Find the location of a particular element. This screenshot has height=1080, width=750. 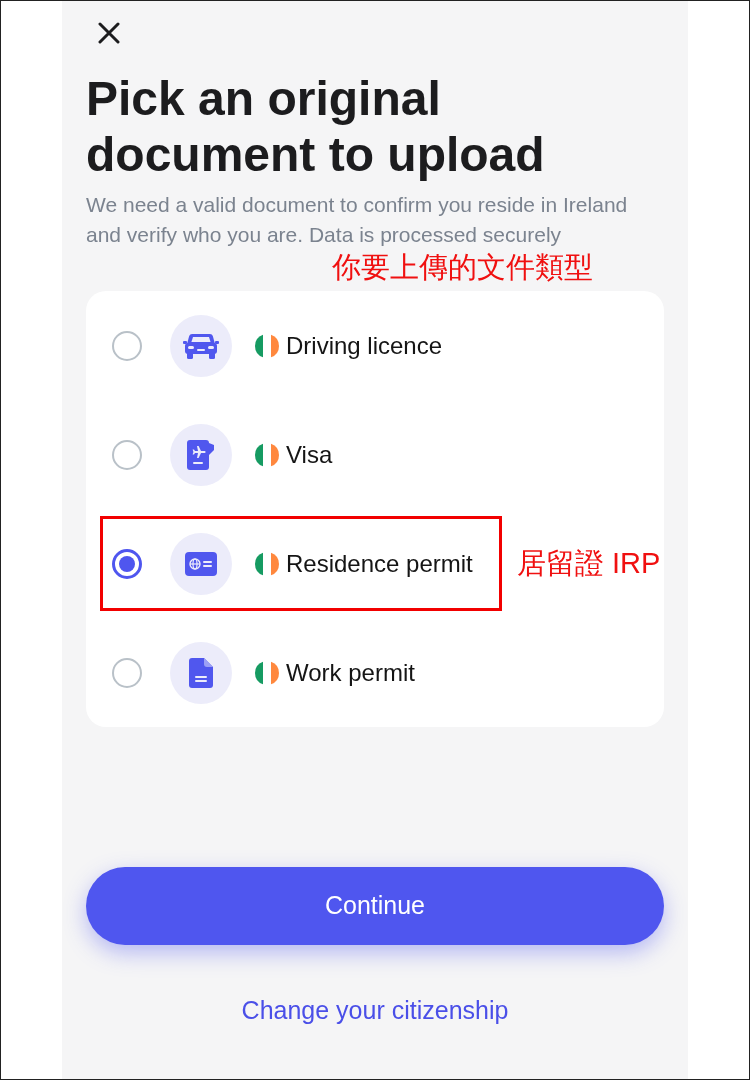

option-label: Residence permit is located at coordinates (379, 563).